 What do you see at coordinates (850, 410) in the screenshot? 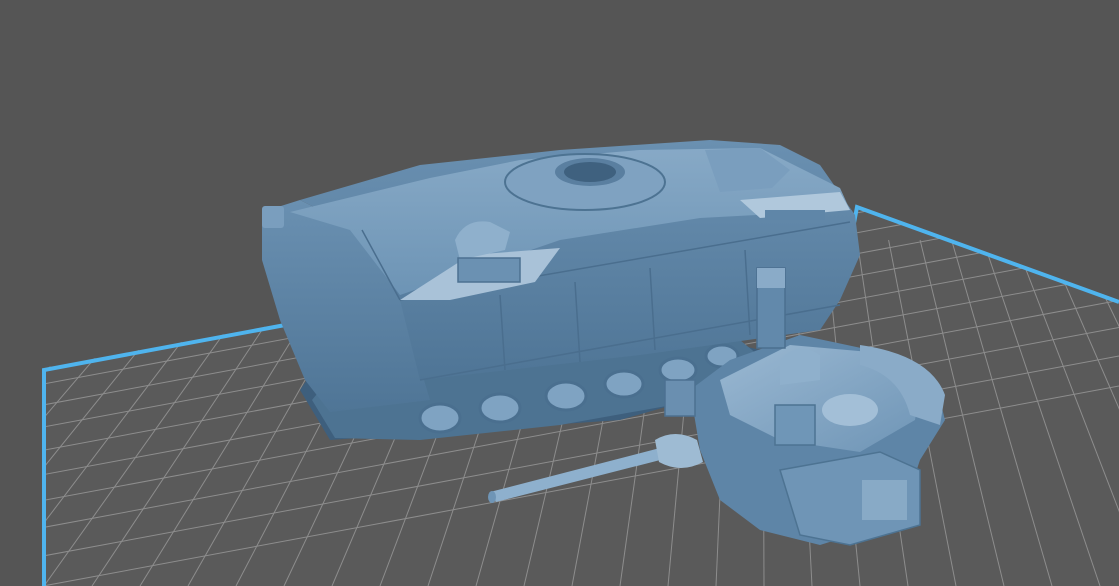
I see `turret-hatch-dome` at bounding box center [850, 410].